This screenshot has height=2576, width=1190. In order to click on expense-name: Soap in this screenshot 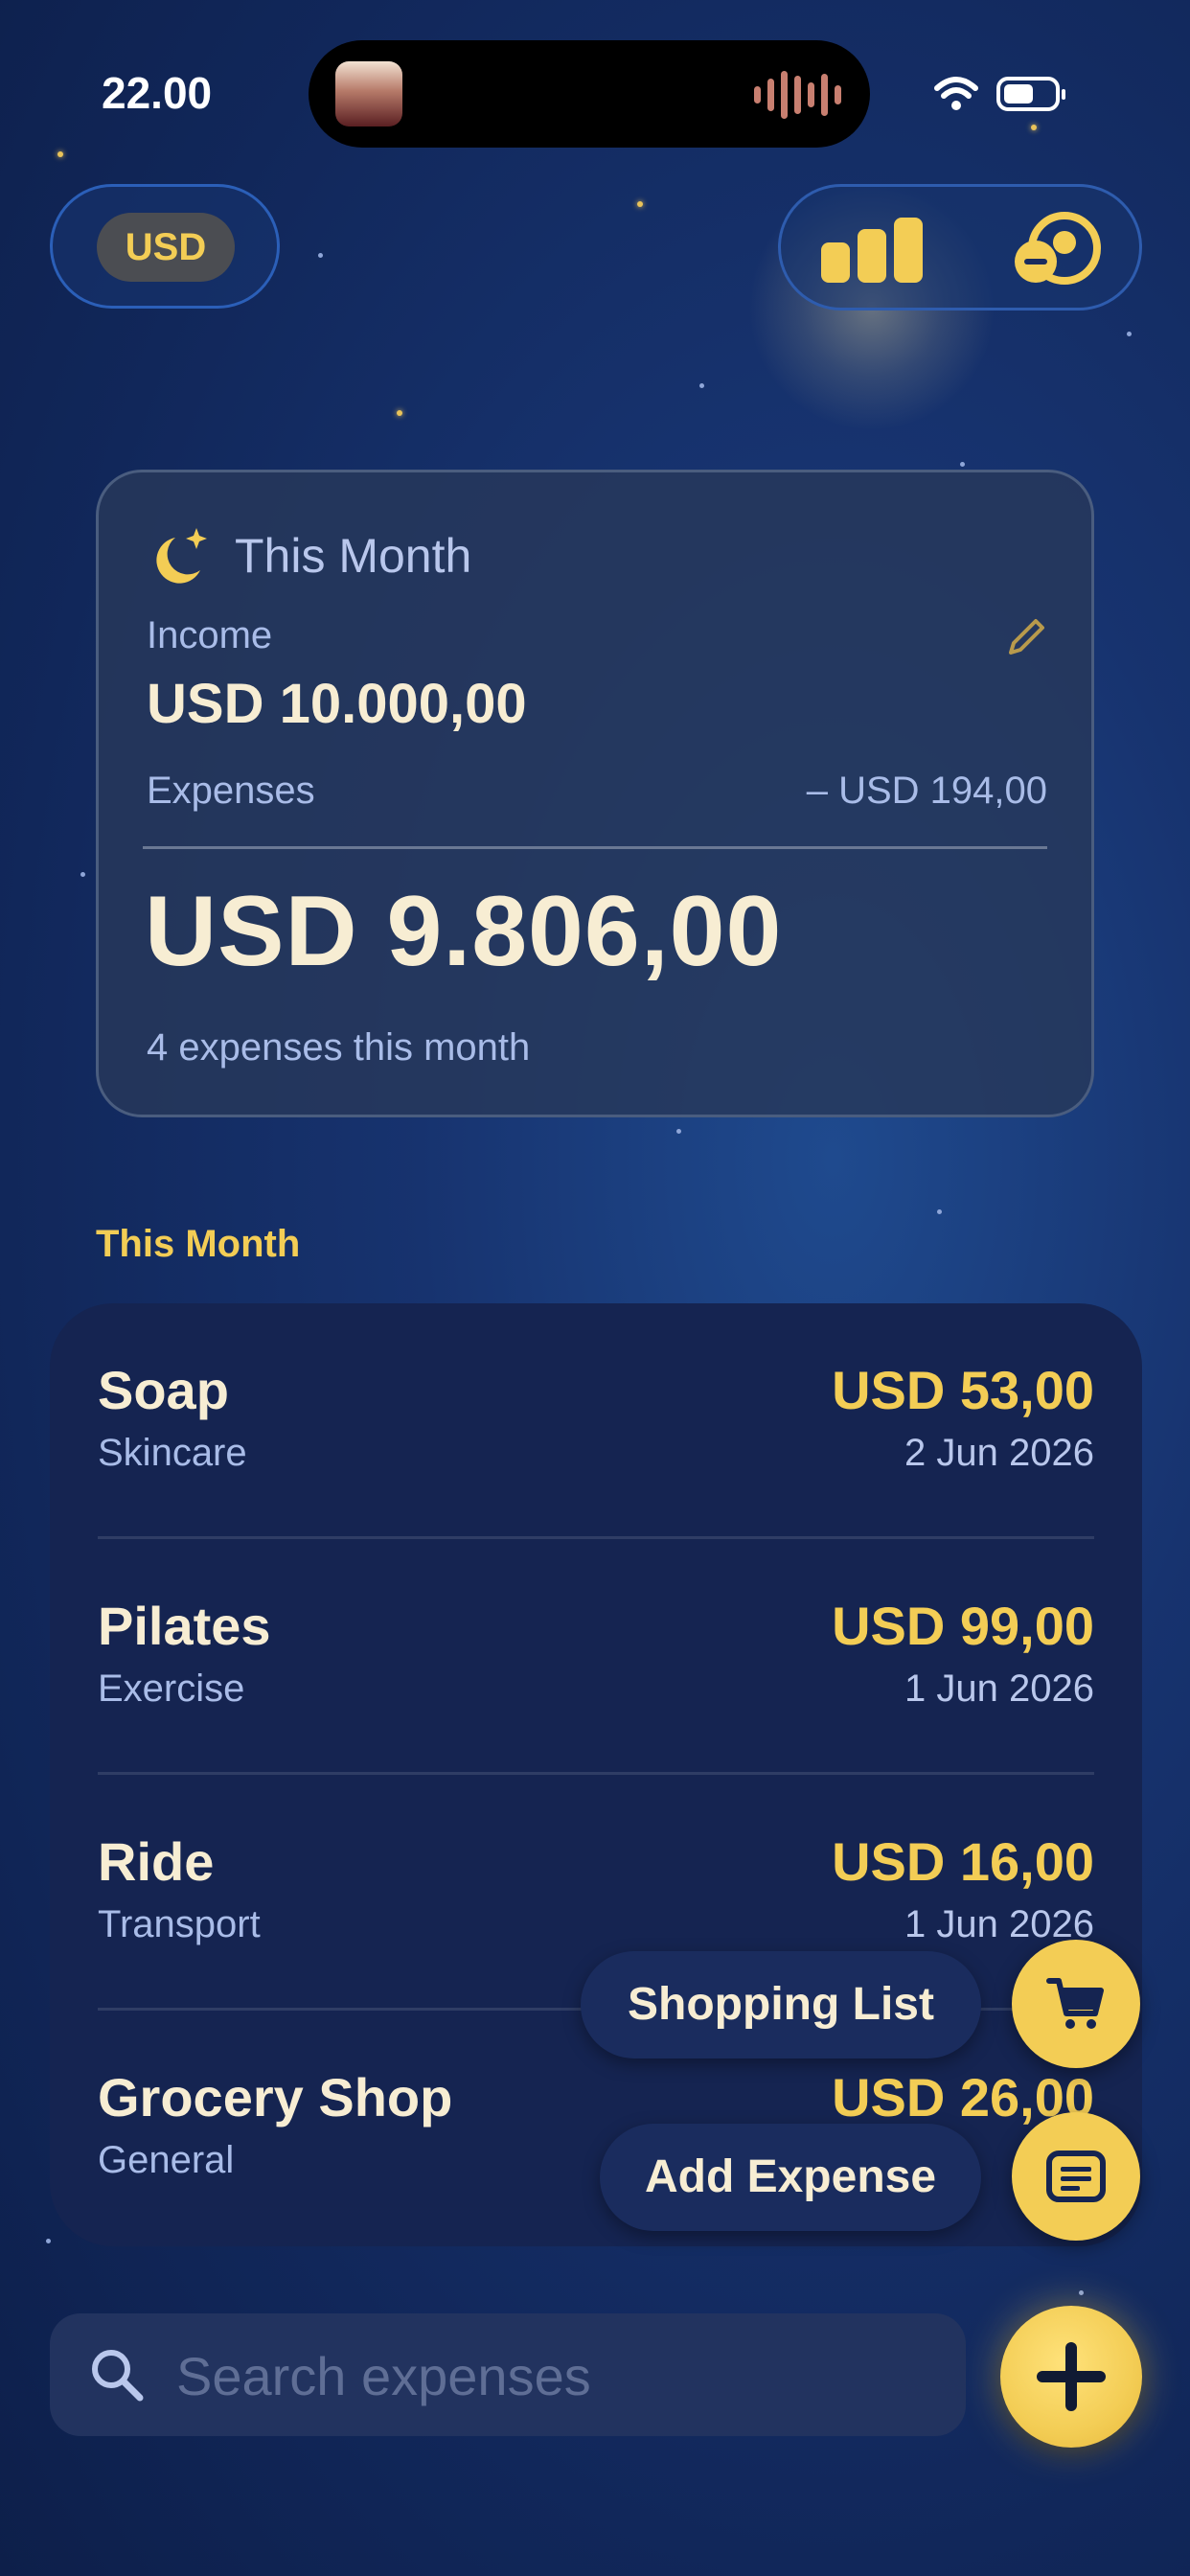, I will do `click(163, 1390)`.